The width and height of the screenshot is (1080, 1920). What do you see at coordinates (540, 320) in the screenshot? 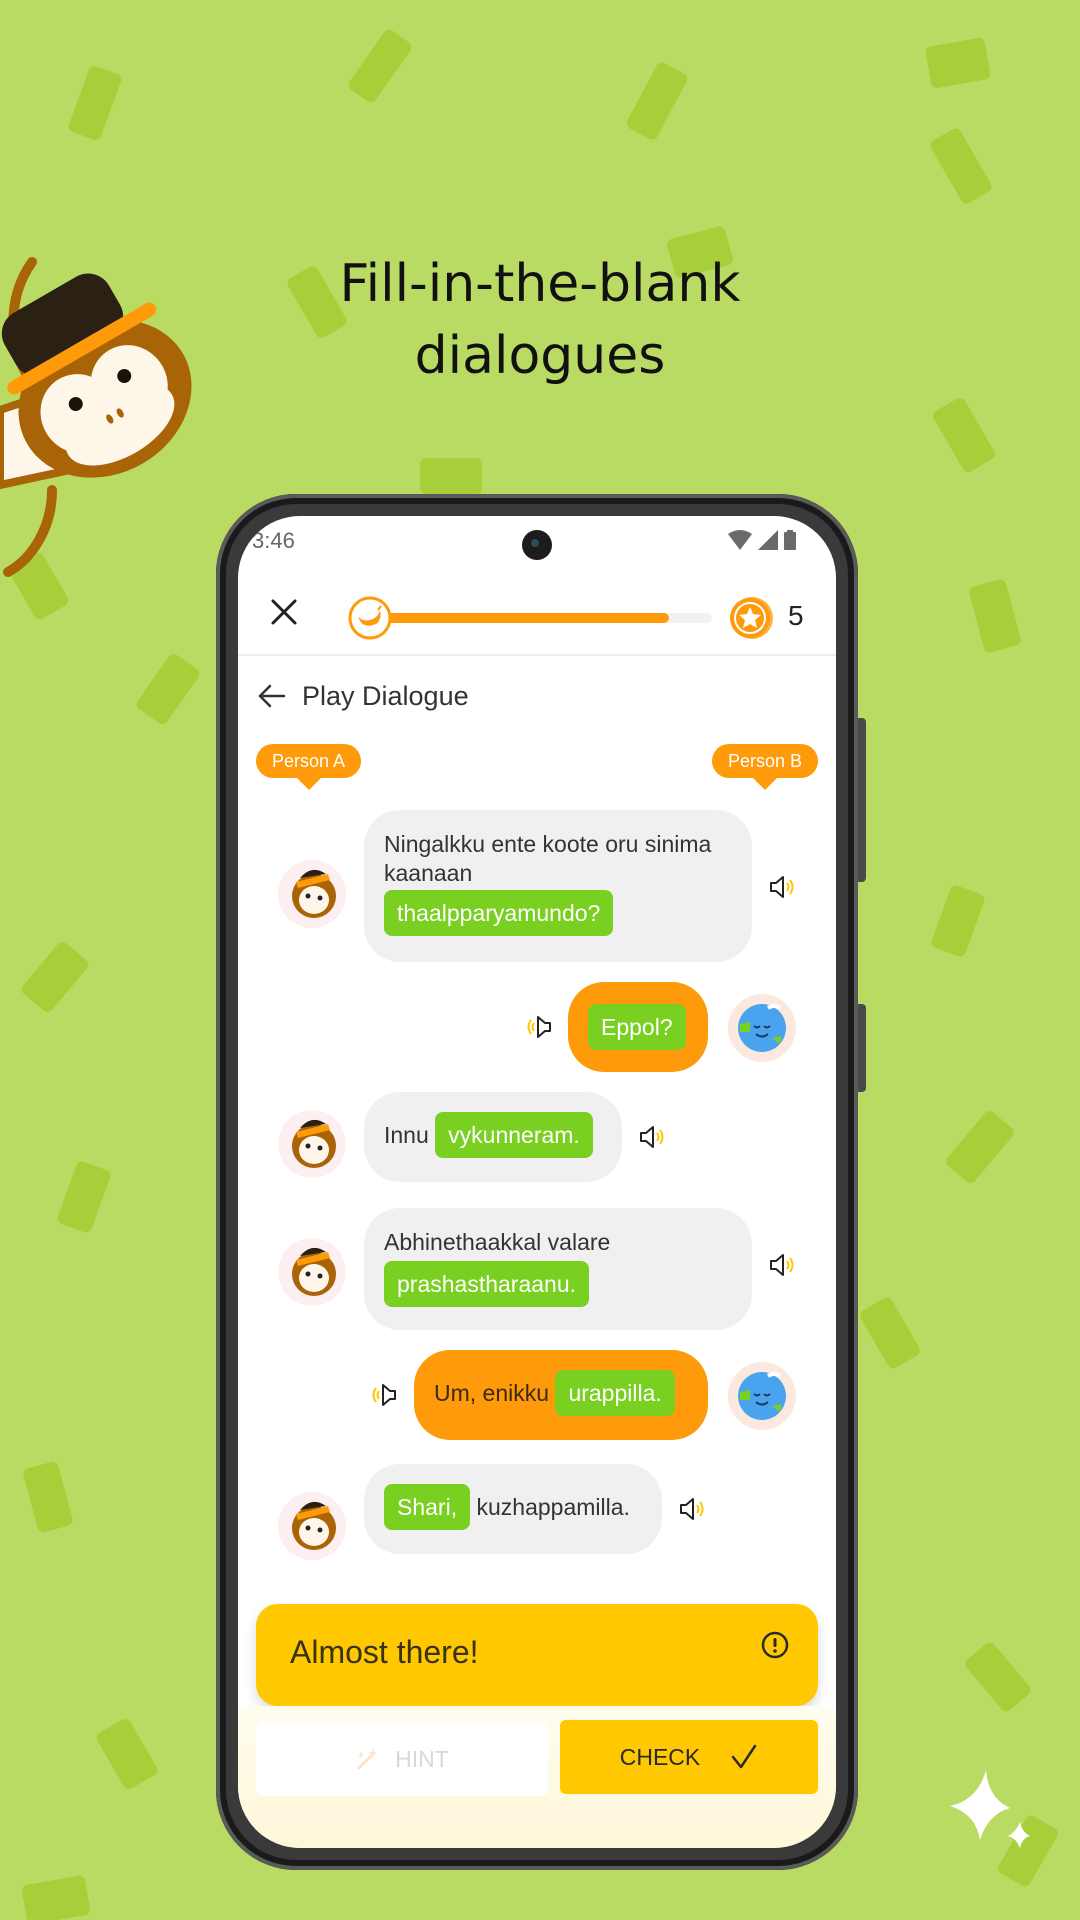
I see `headline: Fill-in-the-blank dialogues` at bounding box center [540, 320].